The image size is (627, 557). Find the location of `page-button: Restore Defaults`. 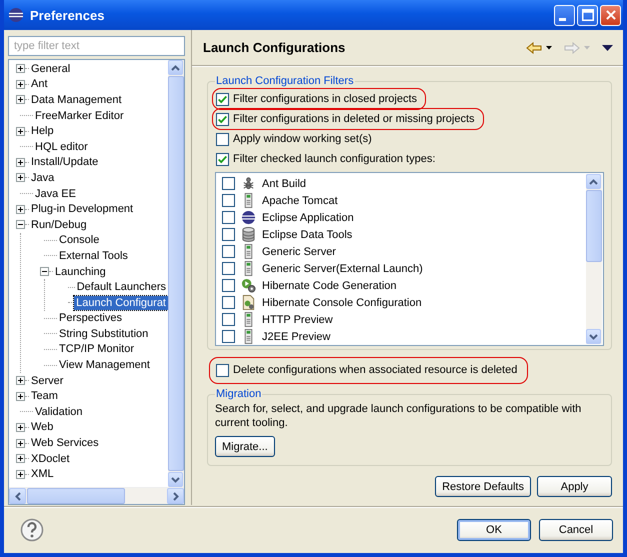

page-button: Restore Defaults is located at coordinates (483, 486).